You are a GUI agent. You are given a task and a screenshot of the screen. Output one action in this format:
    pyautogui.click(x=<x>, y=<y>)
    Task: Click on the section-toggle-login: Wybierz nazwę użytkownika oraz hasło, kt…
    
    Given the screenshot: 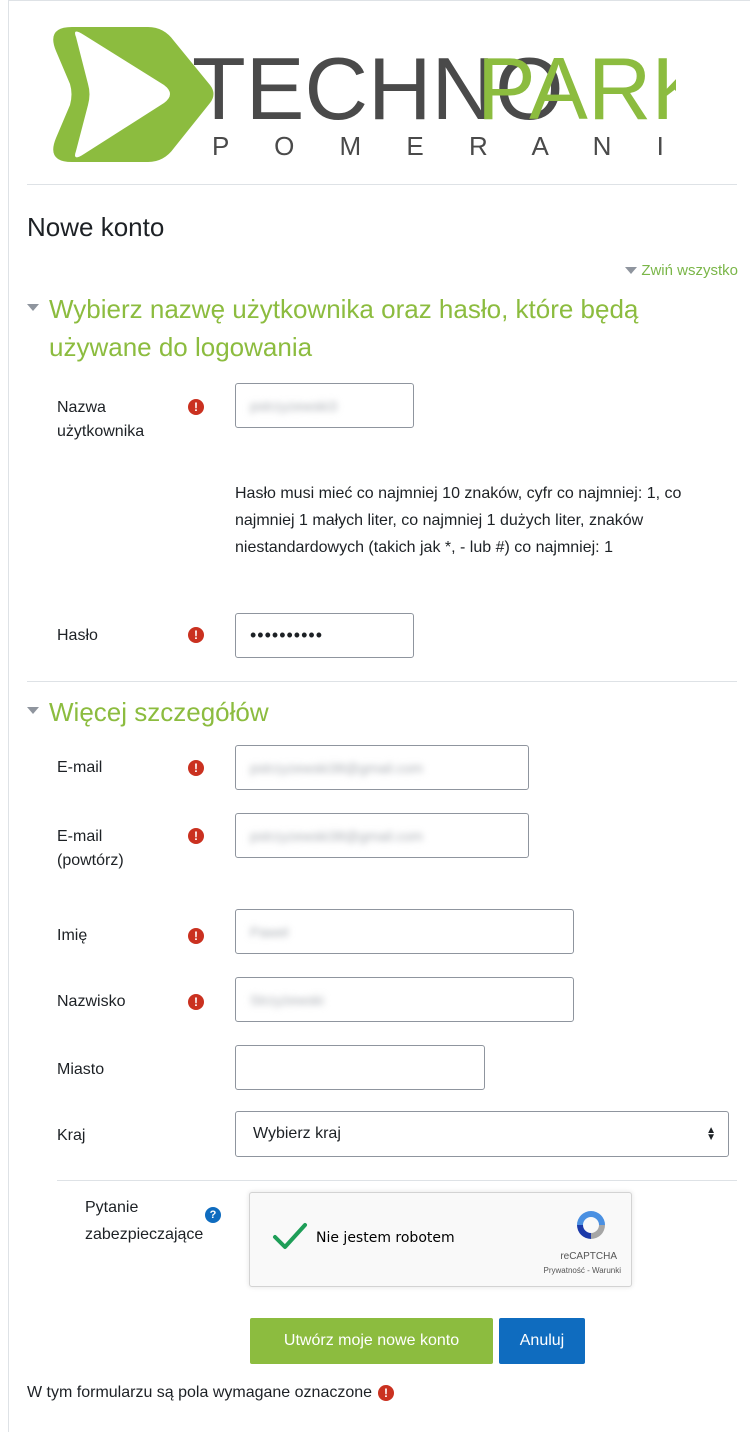 What is the action you would take?
    pyautogui.click(x=377, y=328)
    